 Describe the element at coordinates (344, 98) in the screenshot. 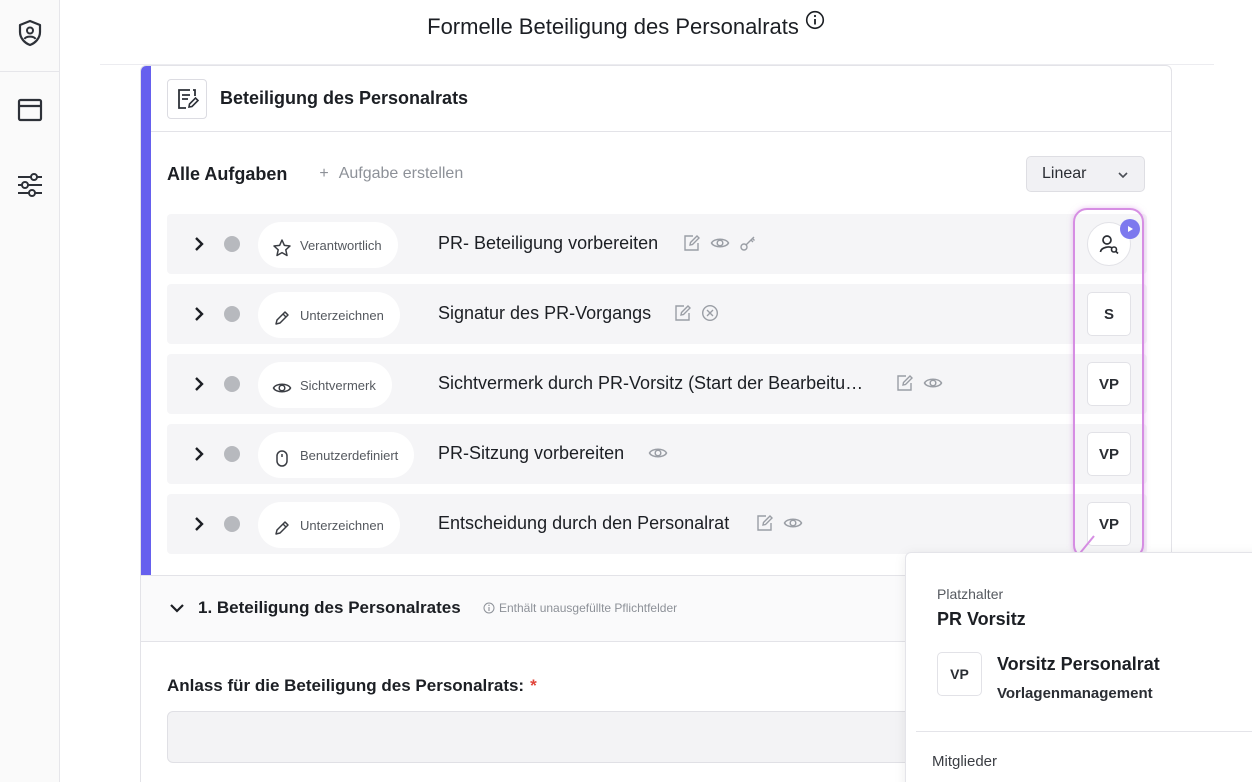

I see `card-title: Beteiligung des Personalrats` at that location.